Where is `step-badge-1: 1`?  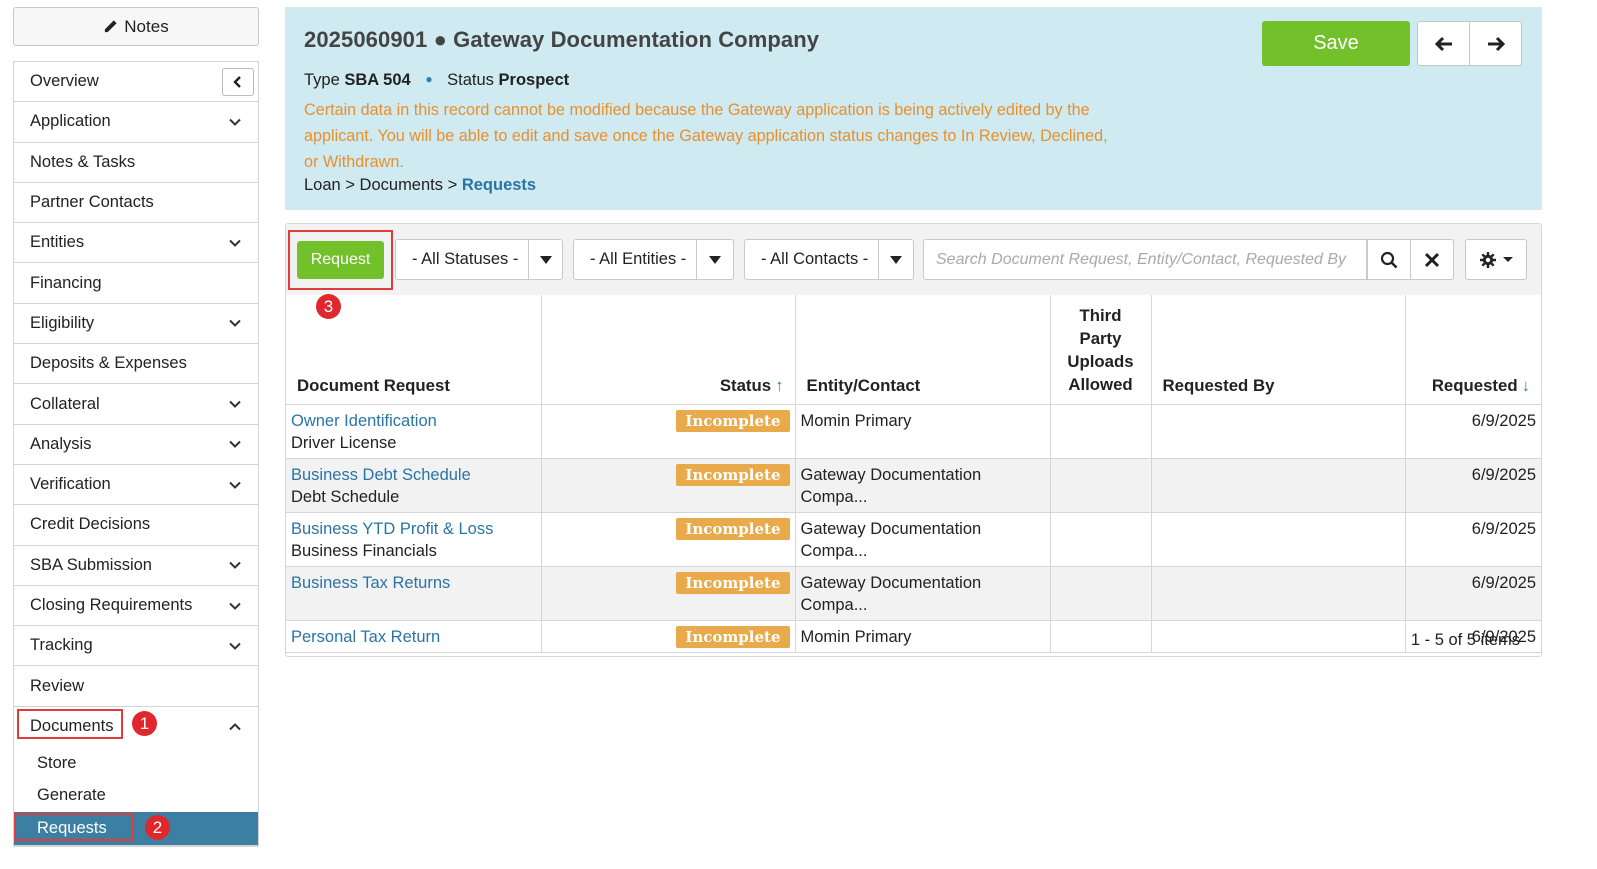 step-badge-1: 1 is located at coordinates (144, 723).